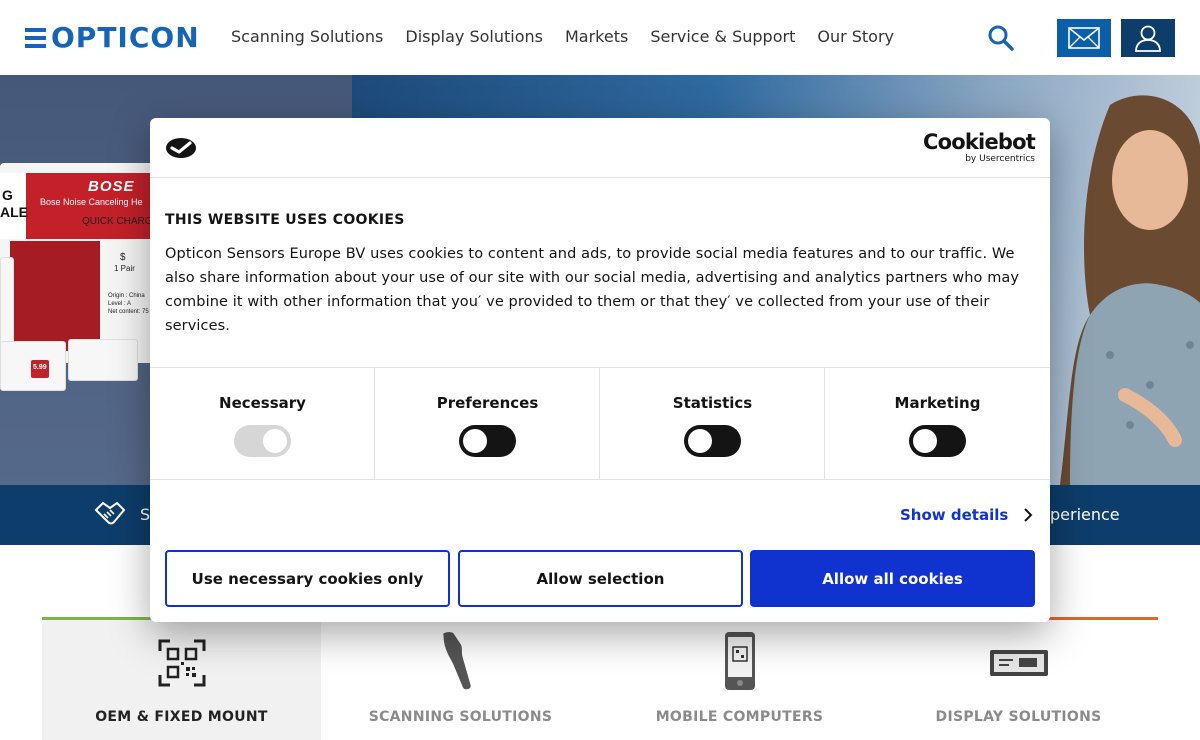  What do you see at coordinates (55, 296) in the screenshot?
I see `esl-product-photo` at bounding box center [55, 296].